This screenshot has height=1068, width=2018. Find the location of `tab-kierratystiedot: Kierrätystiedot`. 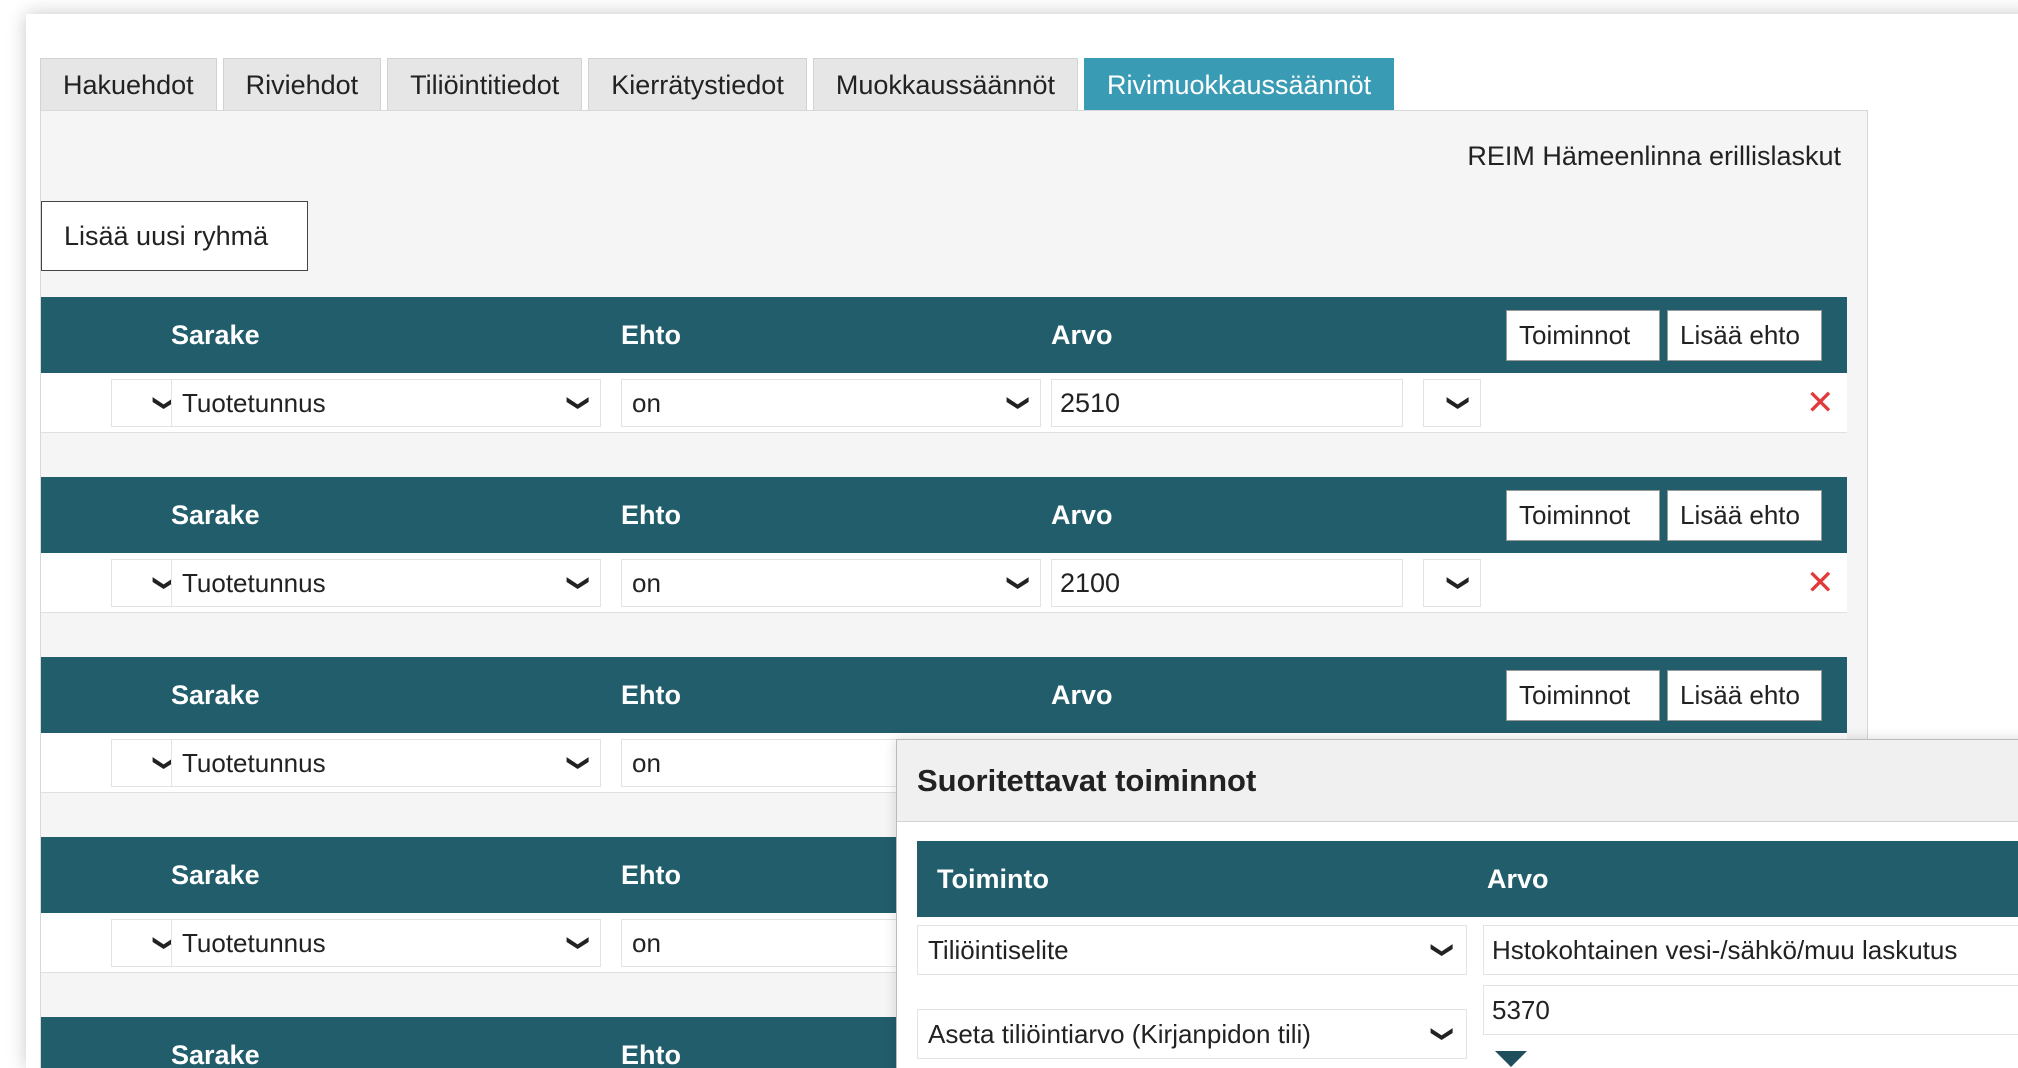

tab-kierratystiedot: Kierrätystiedot is located at coordinates (697, 84).